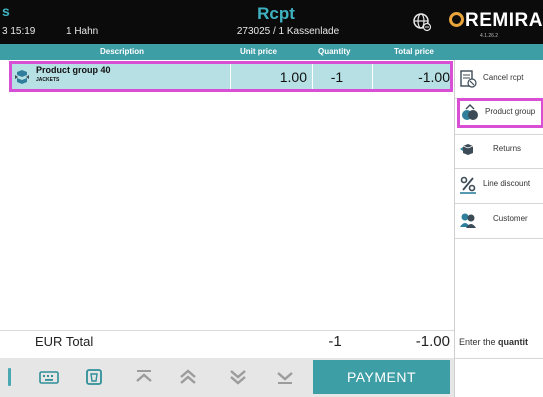 The width and height of the screenshot is (543, 397). I want to click on cashier-name: 1 Hahn, so click(82, 31).